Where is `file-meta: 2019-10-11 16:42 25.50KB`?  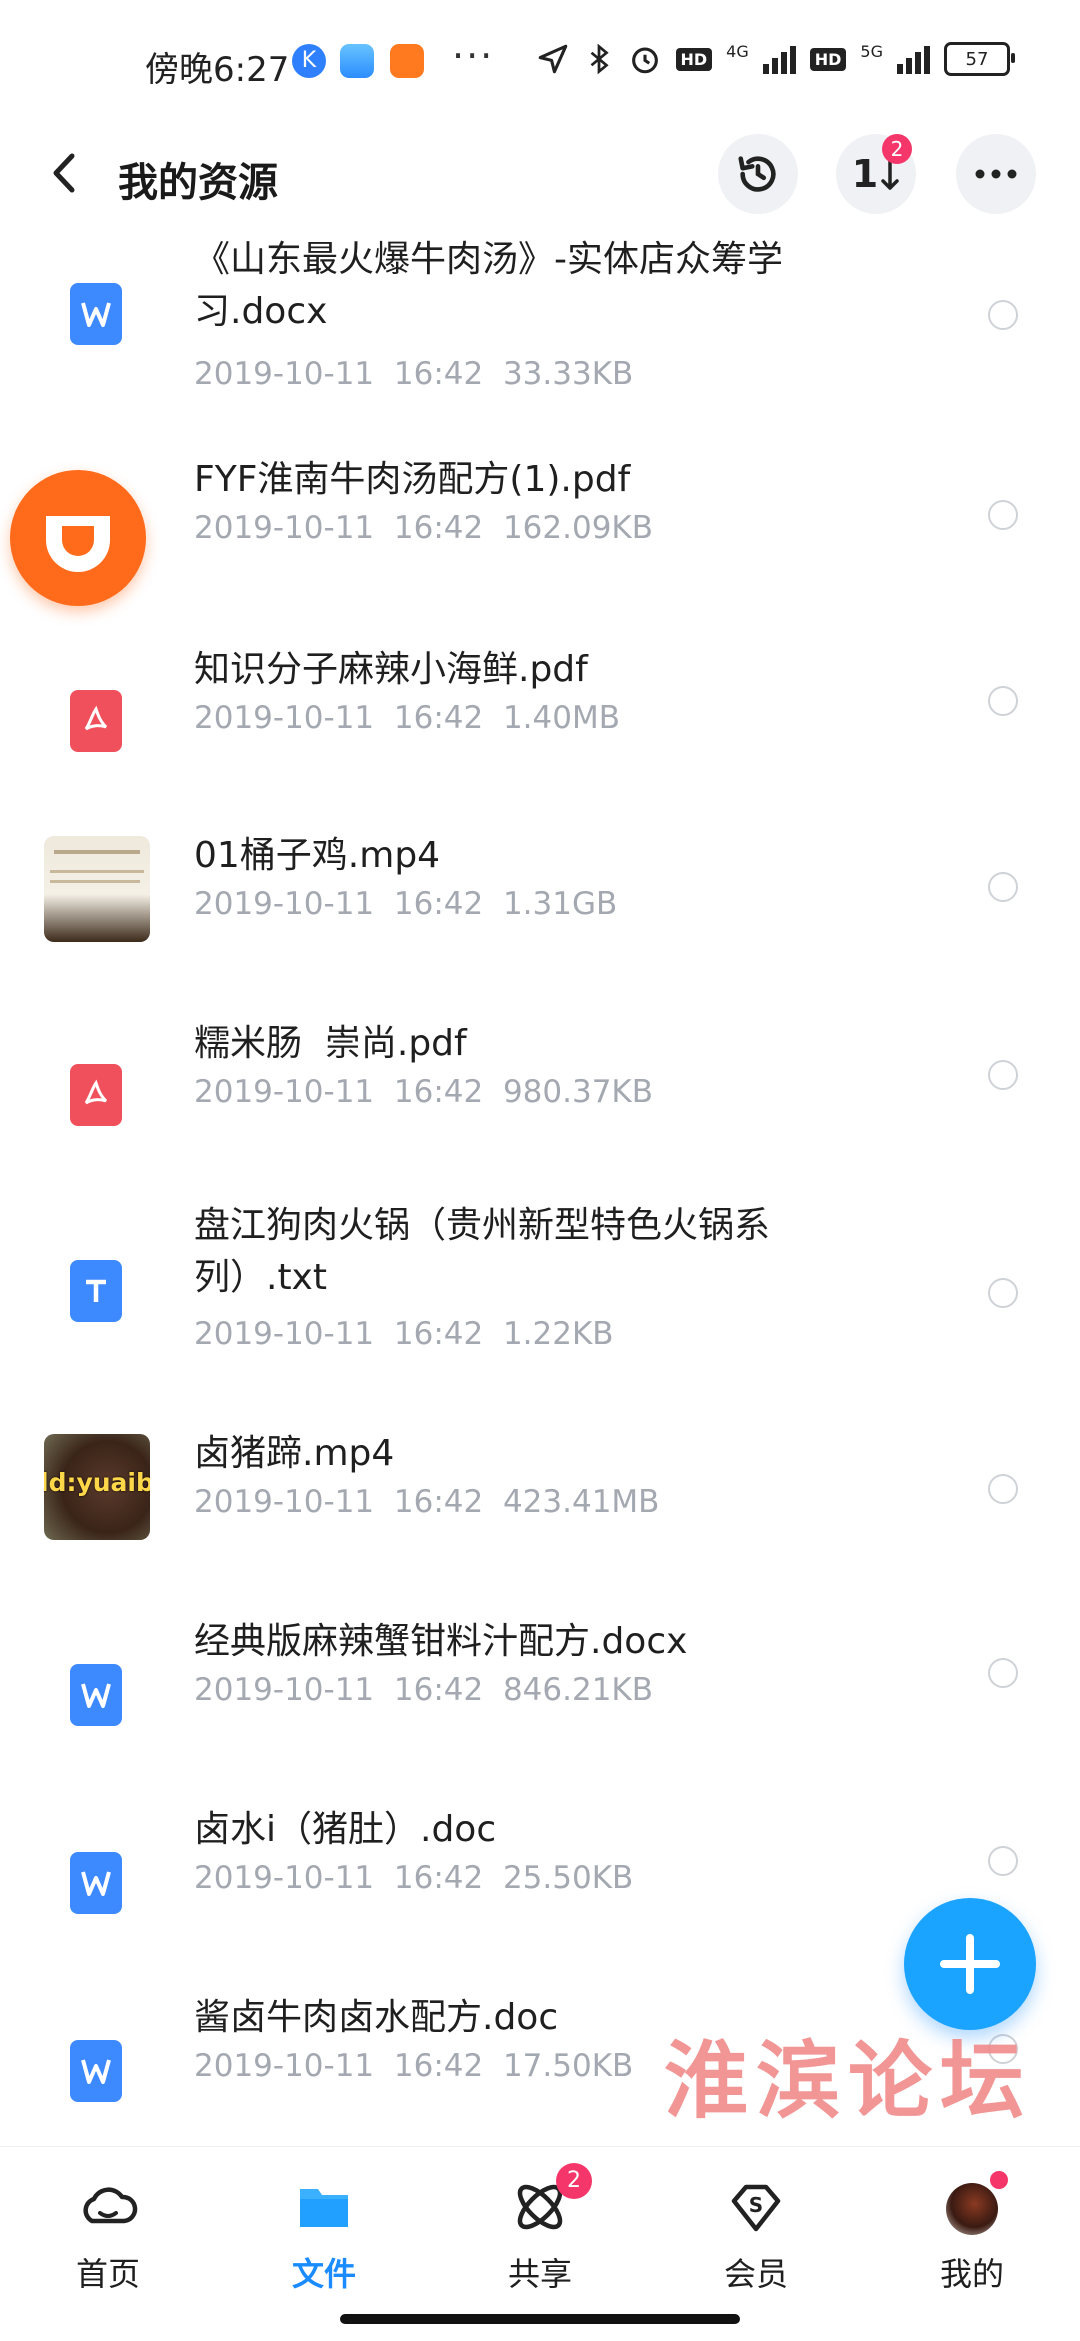 file-meta: 2019-10-11 16:42 25.50KB is located at coordinates (413, 1878).